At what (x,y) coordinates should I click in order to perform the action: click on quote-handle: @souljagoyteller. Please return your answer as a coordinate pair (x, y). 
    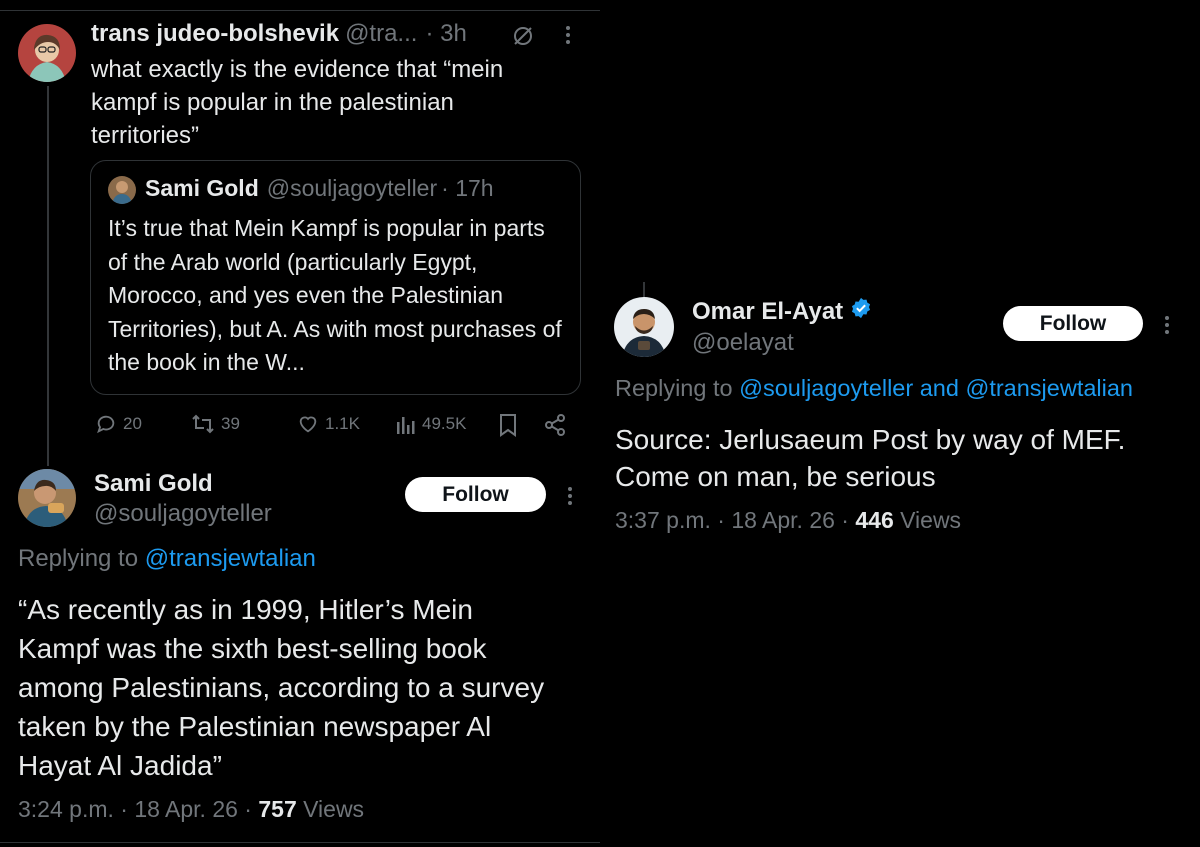
    Looking at the image, I should click on (352, 188).